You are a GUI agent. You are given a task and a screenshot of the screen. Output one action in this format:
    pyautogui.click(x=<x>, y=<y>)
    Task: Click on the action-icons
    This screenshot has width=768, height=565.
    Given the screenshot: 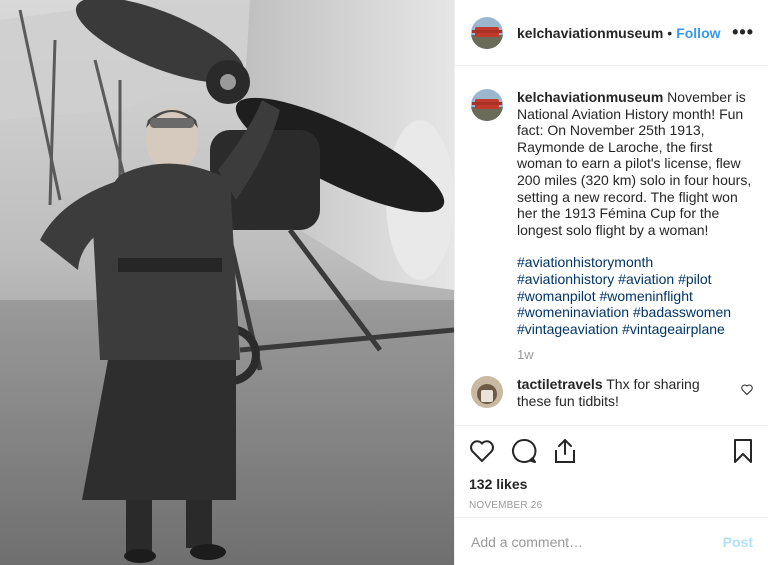 What is the action you would take?
    pyautogui.click(x=611, y=452)
    